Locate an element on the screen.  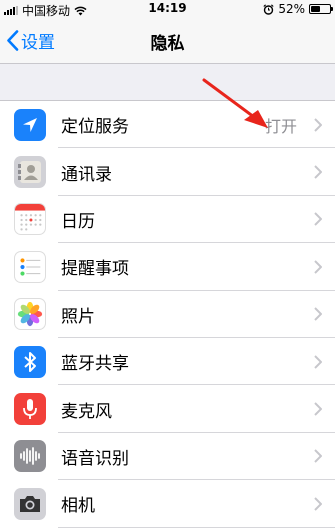
page-title: 隐私 is located at coordinates (167, 44).